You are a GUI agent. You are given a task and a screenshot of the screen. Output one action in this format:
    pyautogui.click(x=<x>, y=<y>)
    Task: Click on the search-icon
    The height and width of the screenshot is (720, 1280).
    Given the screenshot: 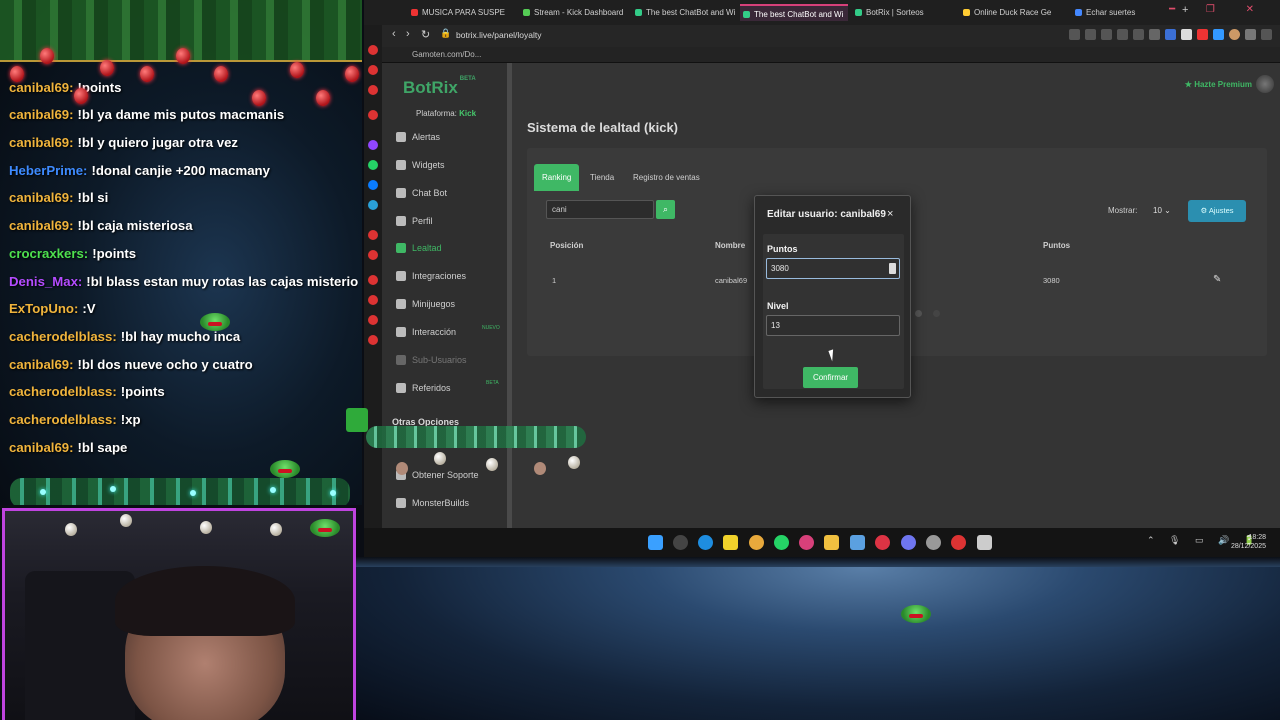 What is the action you would take?
    pyautogui.click(x=680, y=542)
    